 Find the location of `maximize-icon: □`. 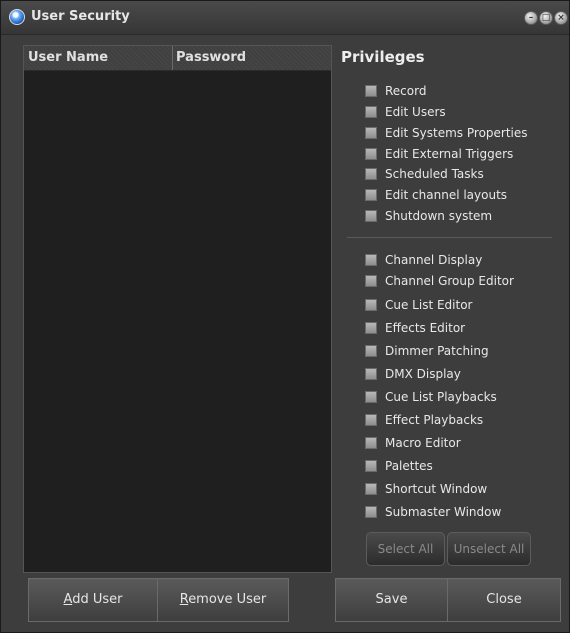

maximize-icon: □ is located at coordinates (546, 18).